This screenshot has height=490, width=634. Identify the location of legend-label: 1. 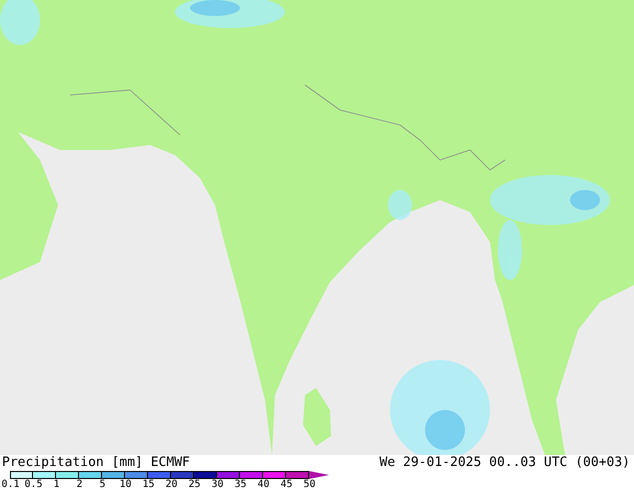
(56, 484).